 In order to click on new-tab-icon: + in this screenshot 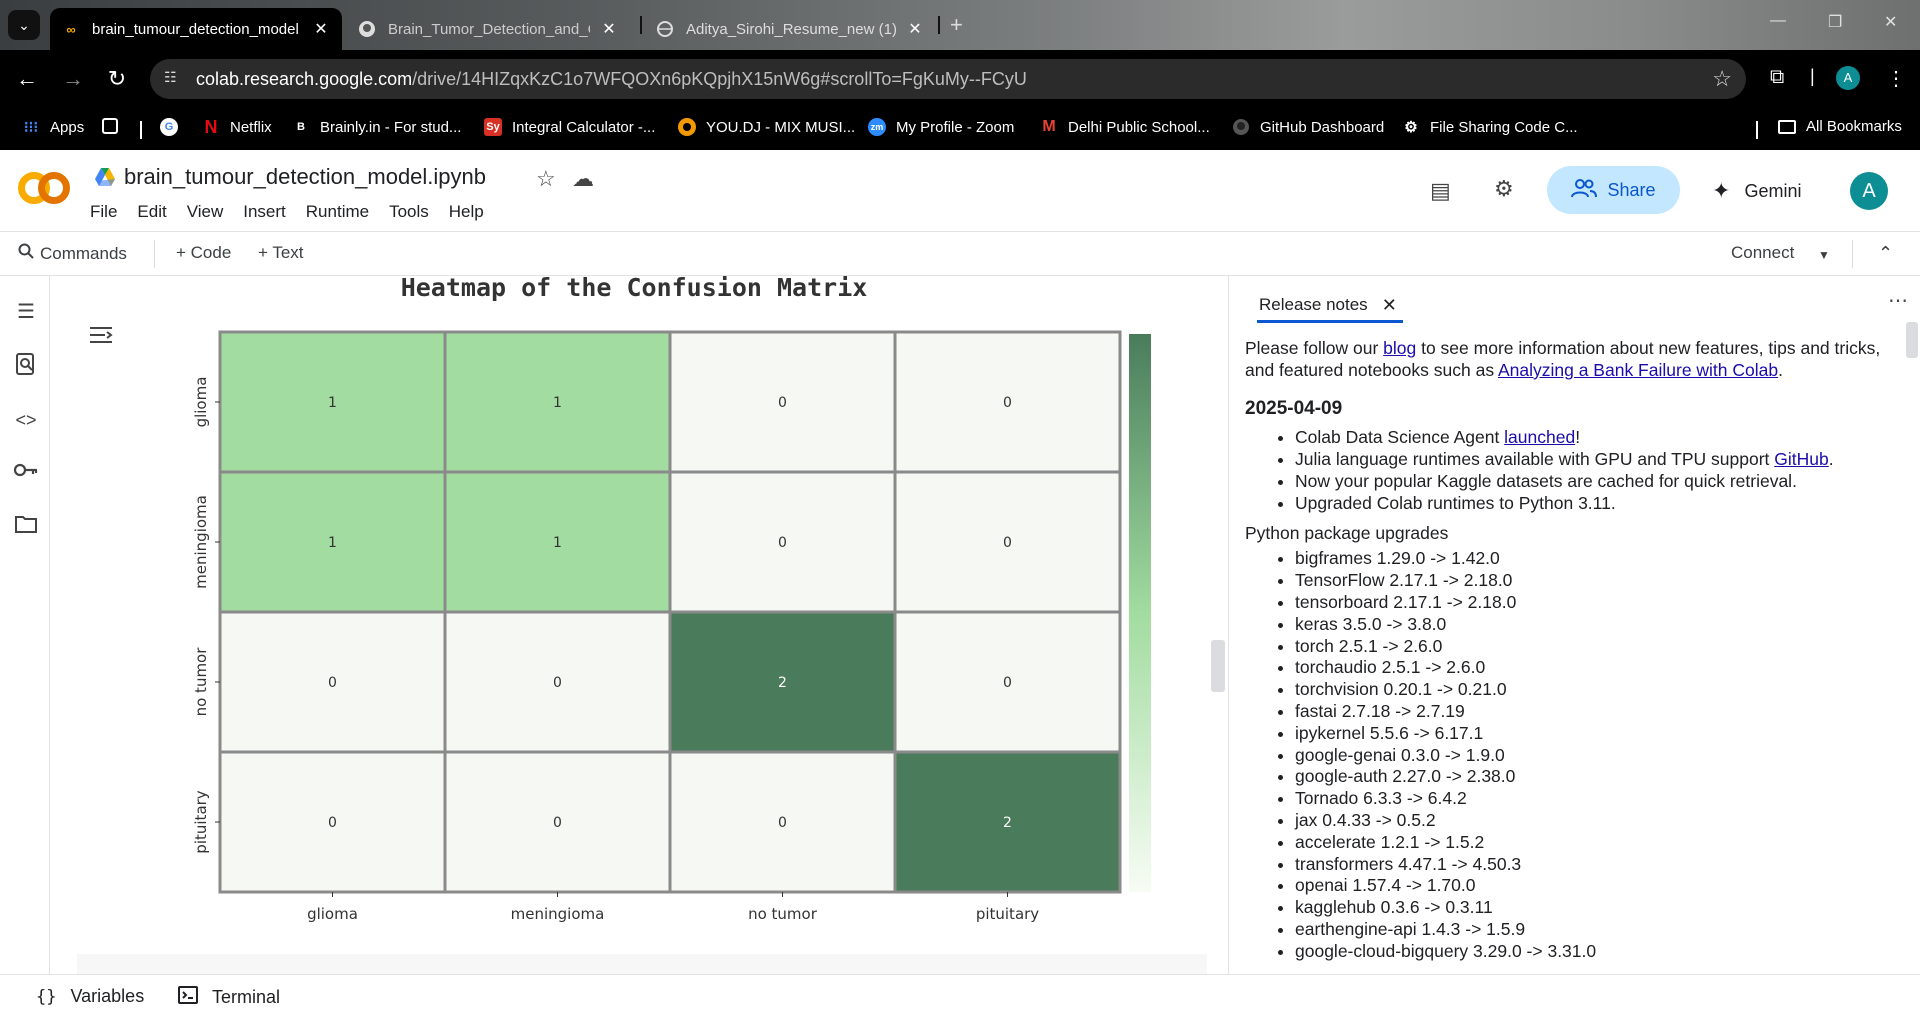, I will do `click(956, 25)`.